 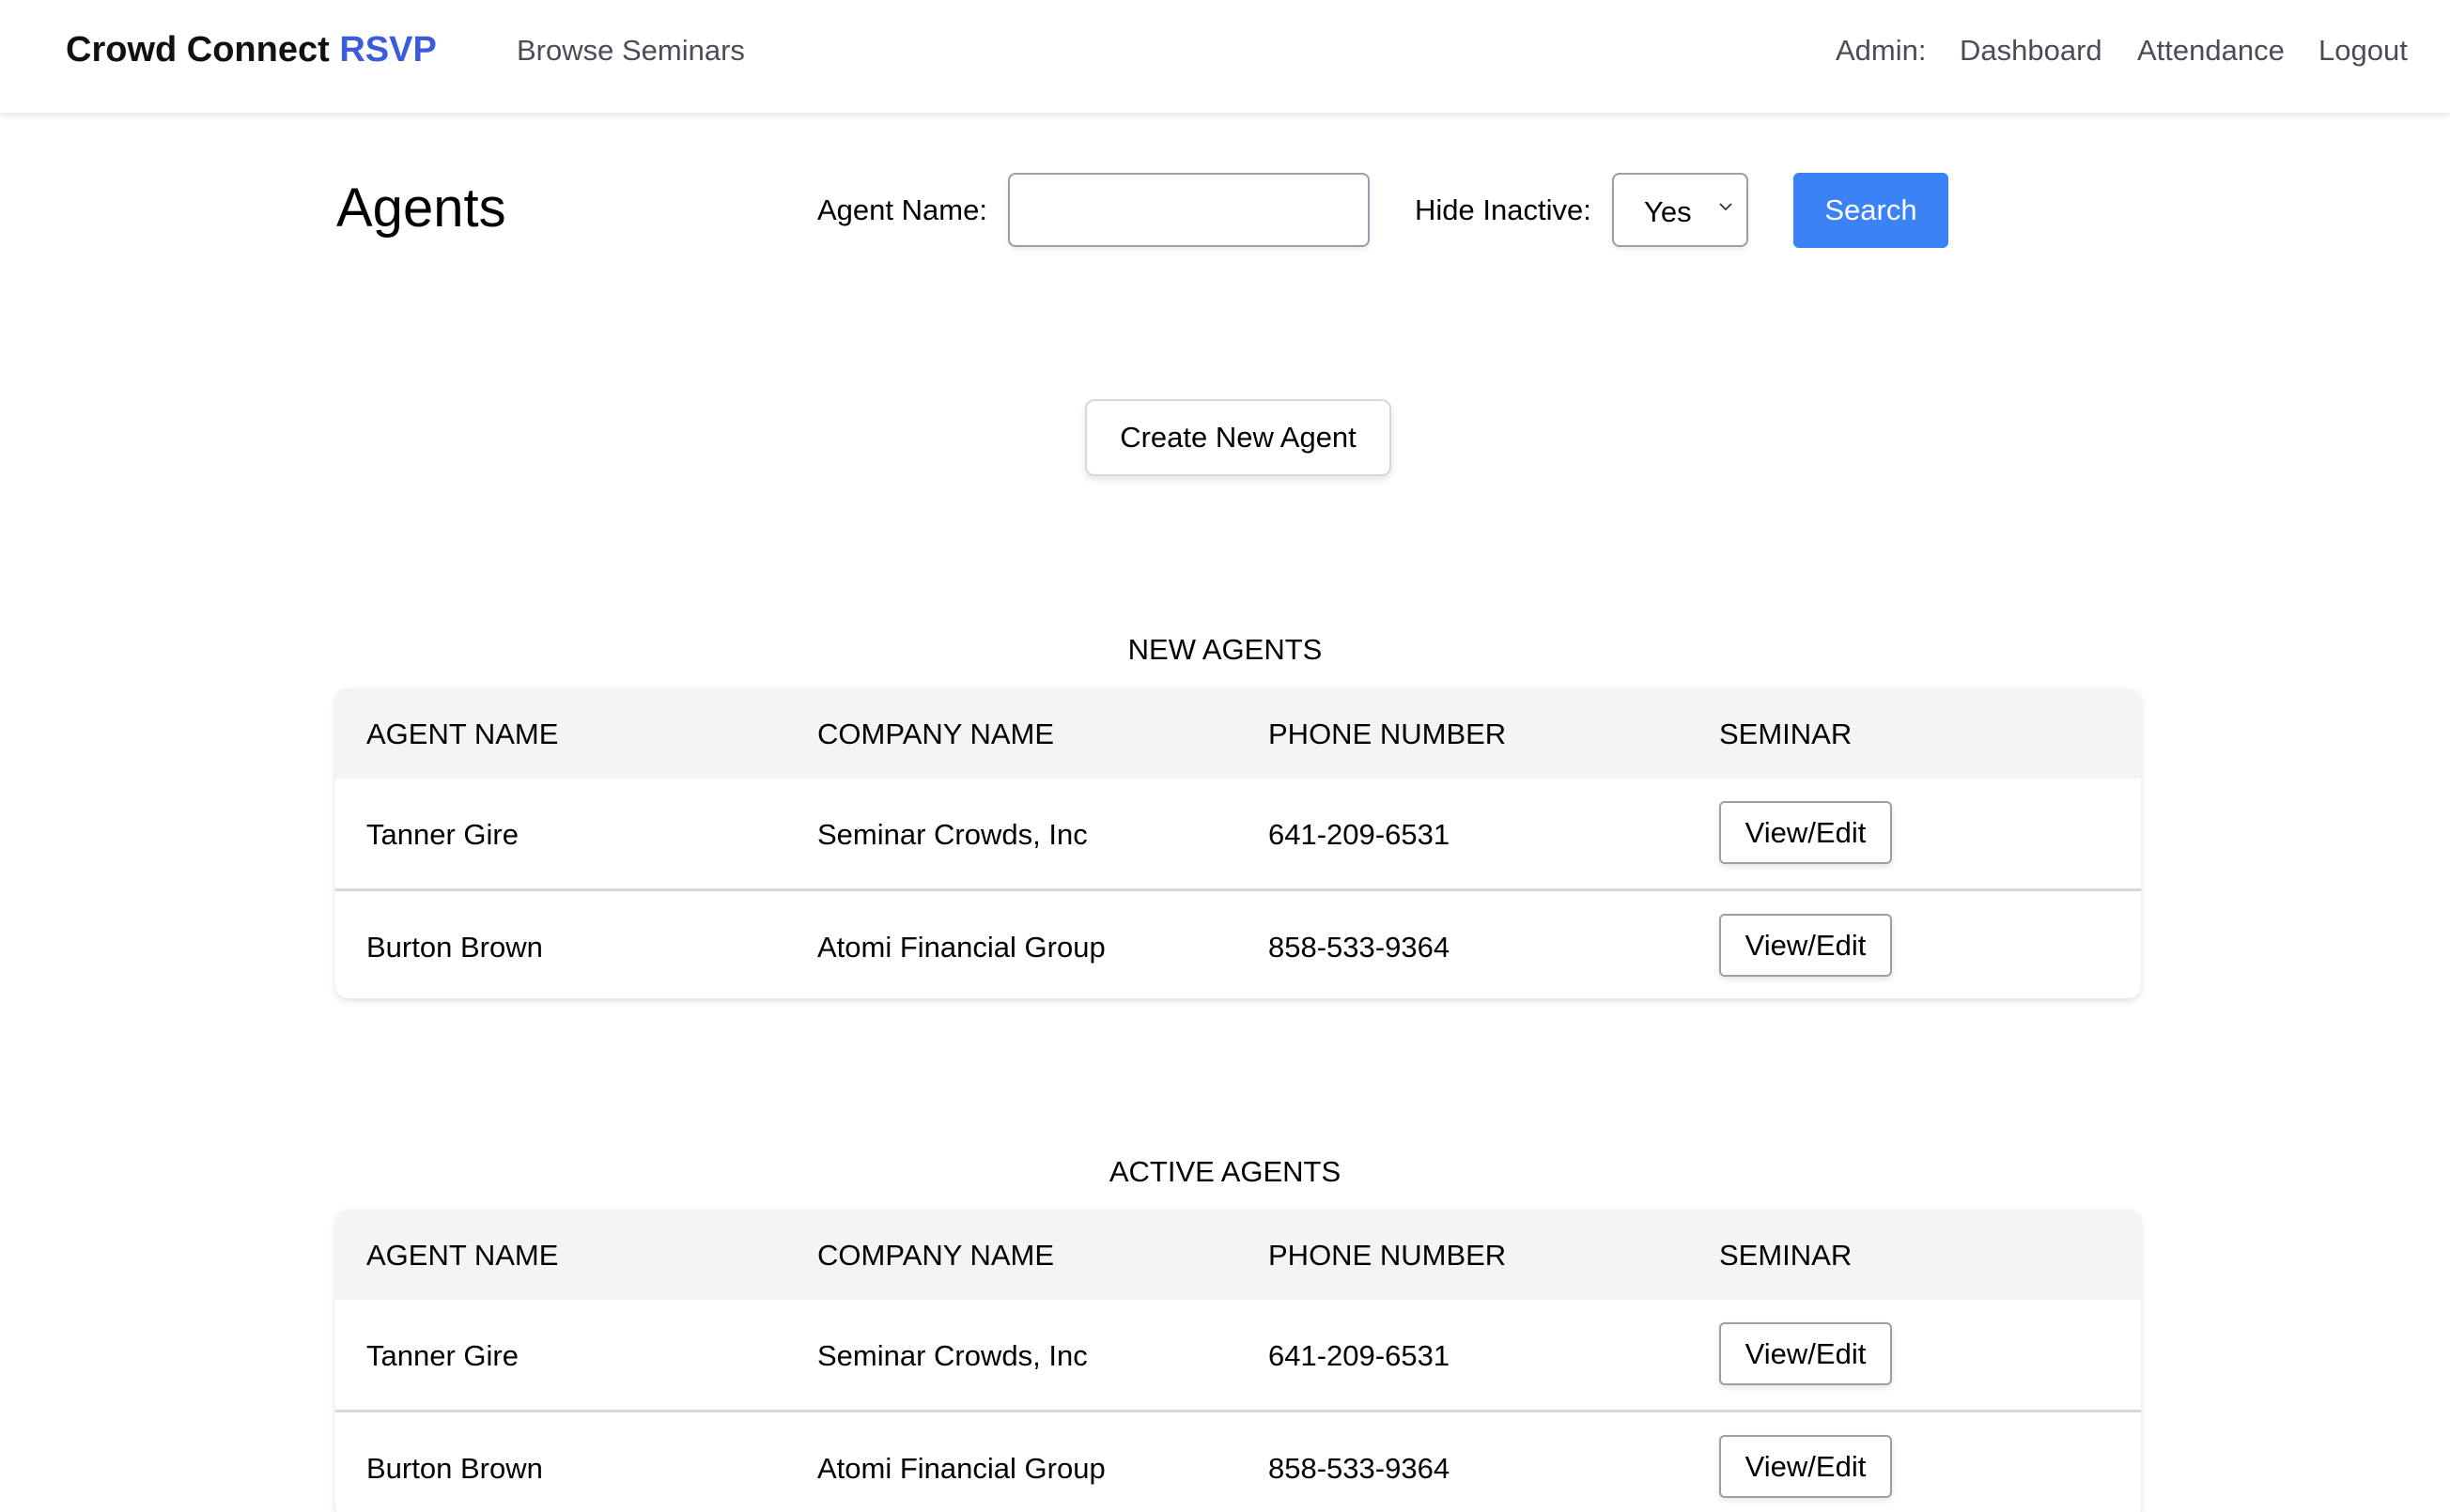 I want to click on admin-label: Admin:, so click(x=1882, y=51).